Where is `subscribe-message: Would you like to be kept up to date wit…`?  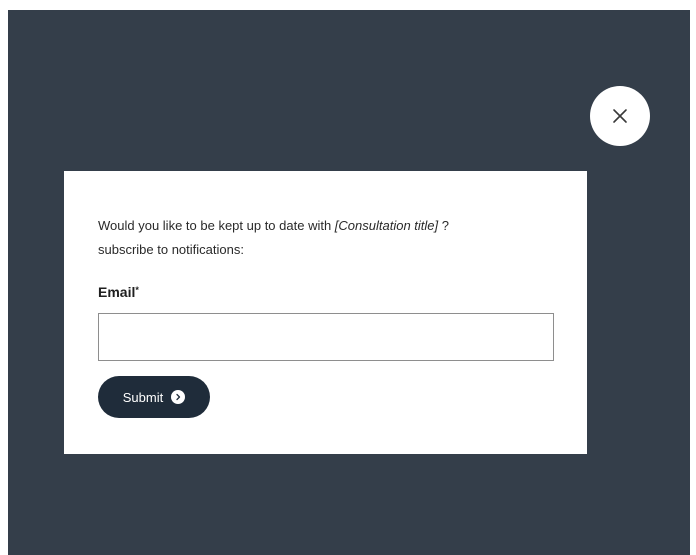
subscribe-message: Would you like to be kept up to date wit… is located at coordinates (333, 238).